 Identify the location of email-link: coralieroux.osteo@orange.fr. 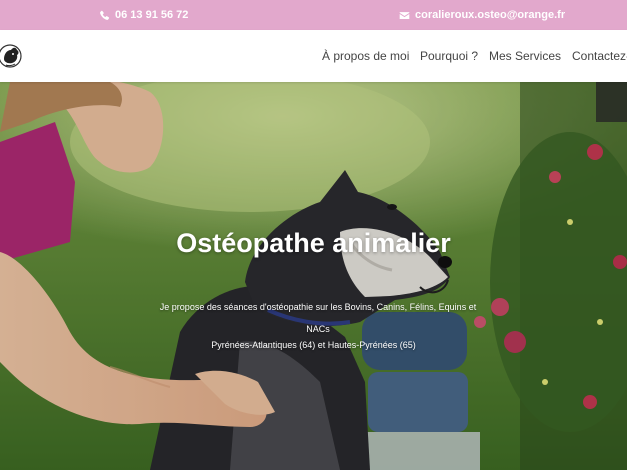
(482, 15).